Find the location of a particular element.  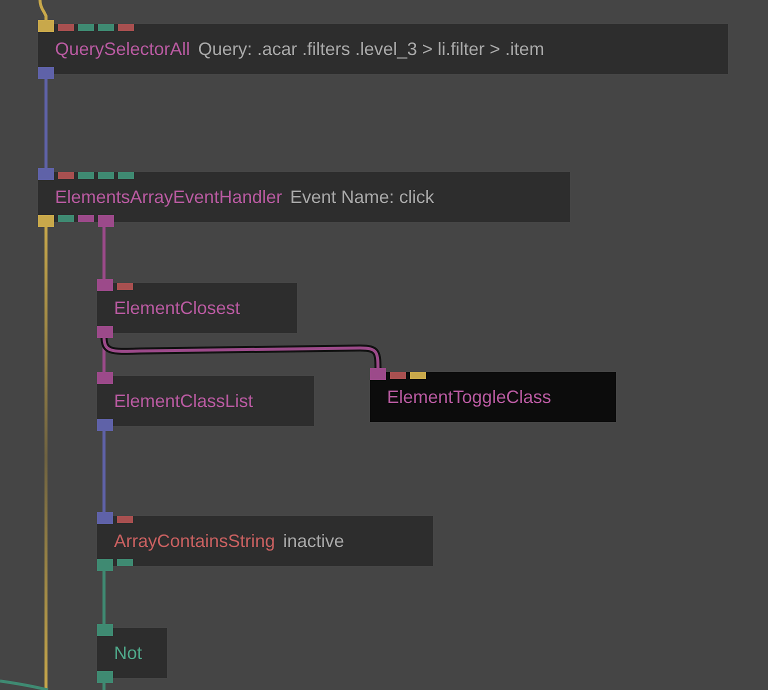

node-parameter: inactive is located at coordinates (313, 541).